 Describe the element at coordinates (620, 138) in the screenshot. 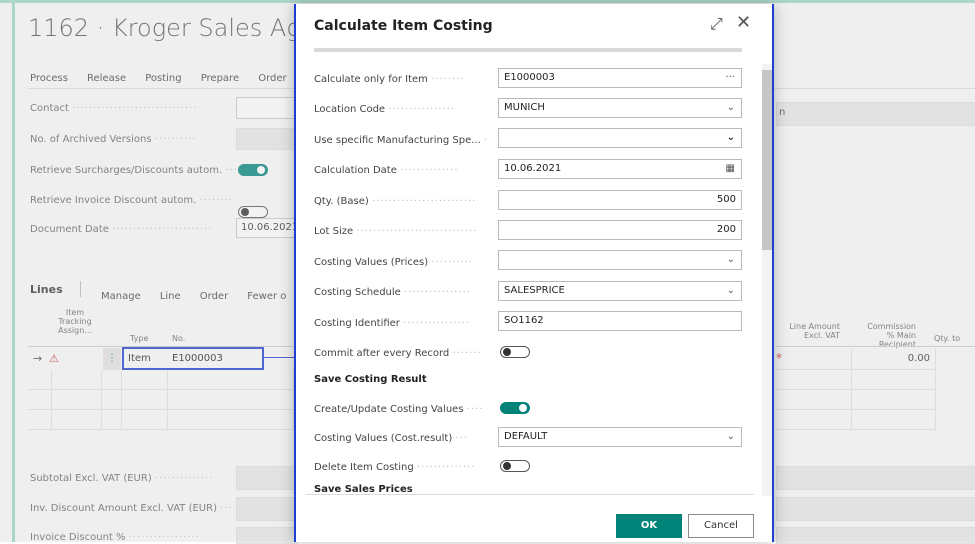

I see `manufacturing-spec-select: ⌄` at that location.